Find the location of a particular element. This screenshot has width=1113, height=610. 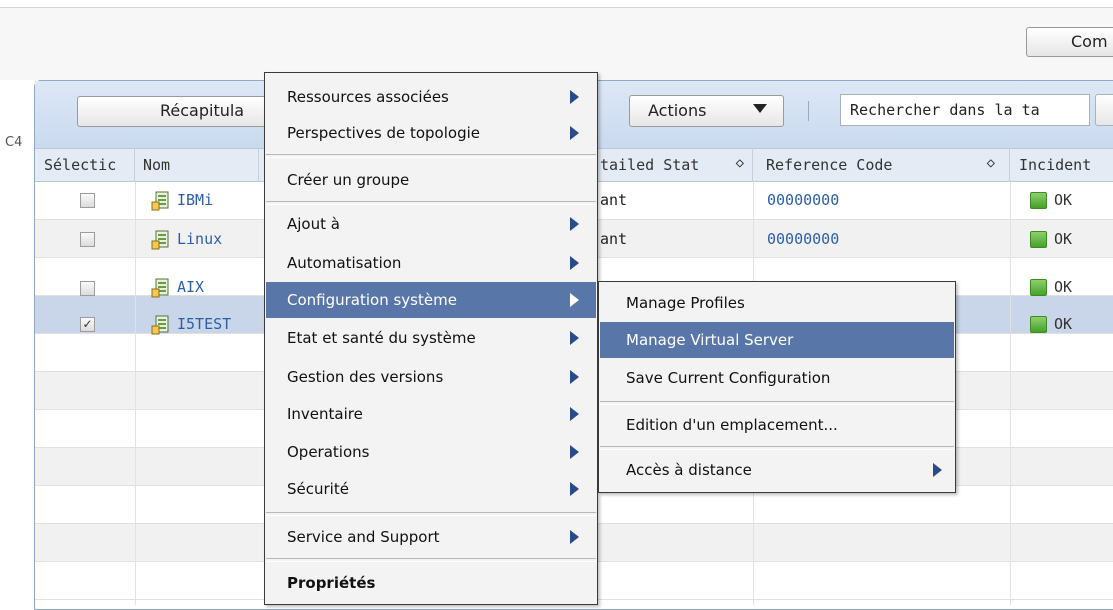

summary-button: Récapitula is located at coordinates (177, 111).